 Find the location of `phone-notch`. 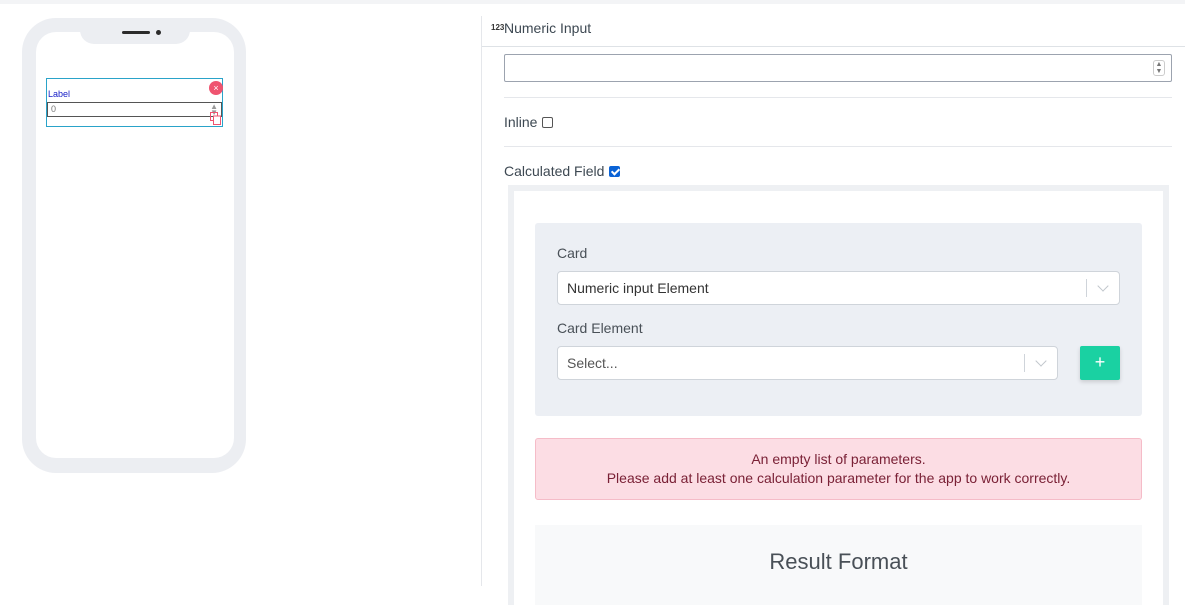

phone-notch is located at coordinates (135, 31).